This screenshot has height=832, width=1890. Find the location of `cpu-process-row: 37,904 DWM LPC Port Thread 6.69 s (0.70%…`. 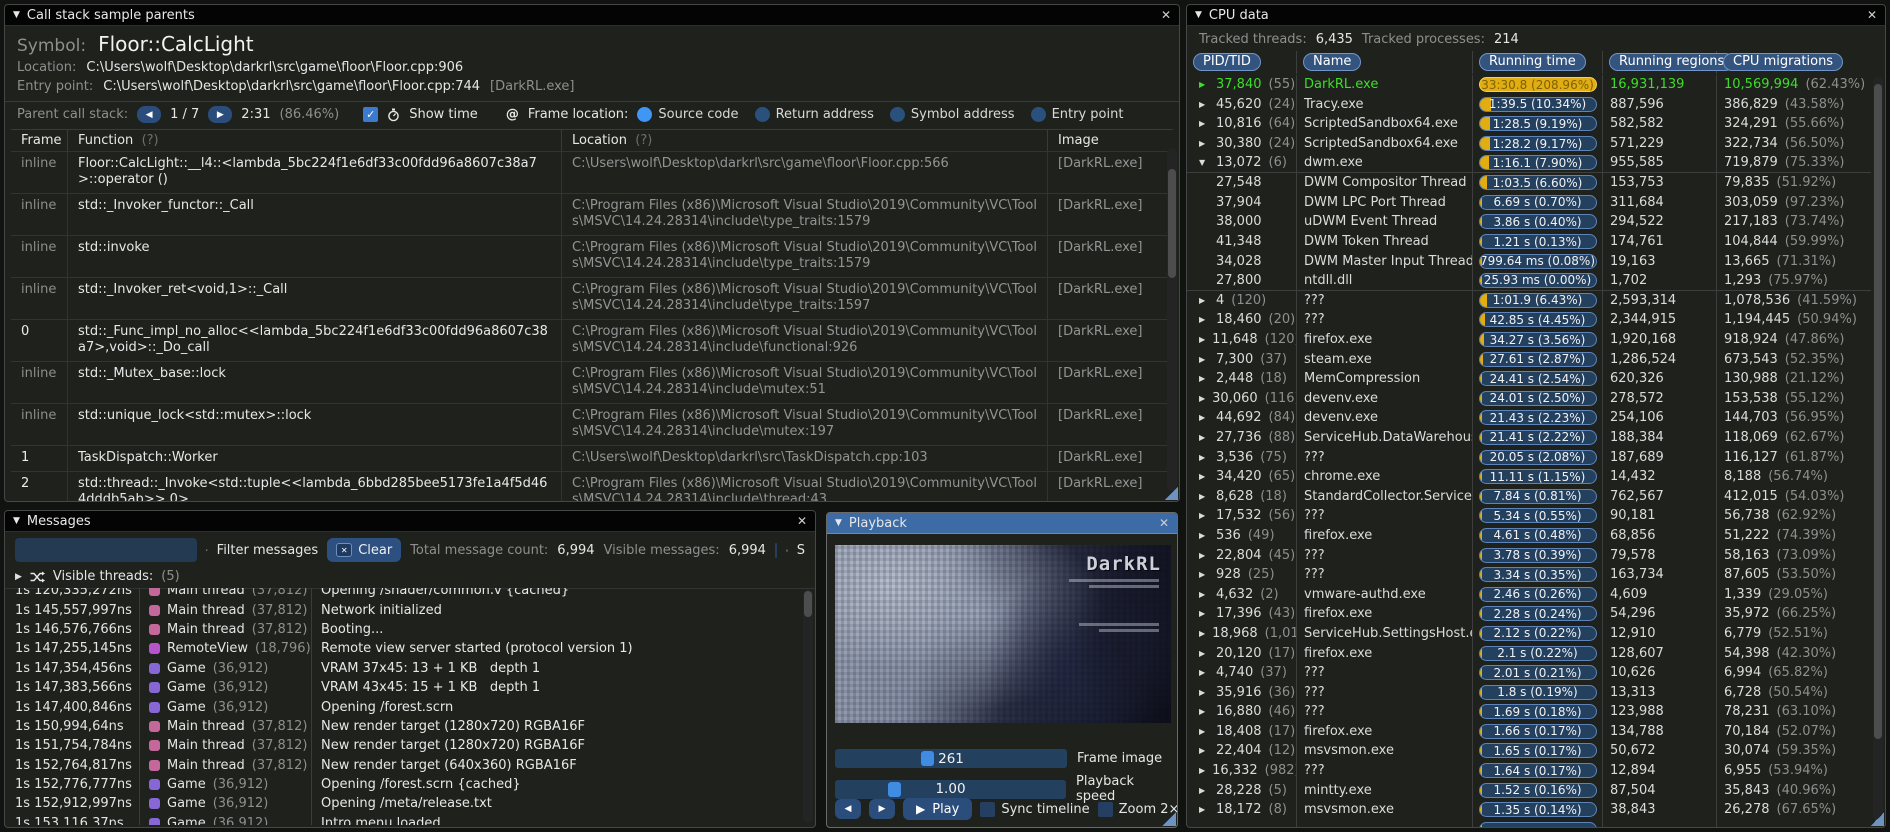

cpu-process-row: 37,904 DWM LPC Port Thread 6.69 s (0.70%… is located at coordinates (1529, 202).